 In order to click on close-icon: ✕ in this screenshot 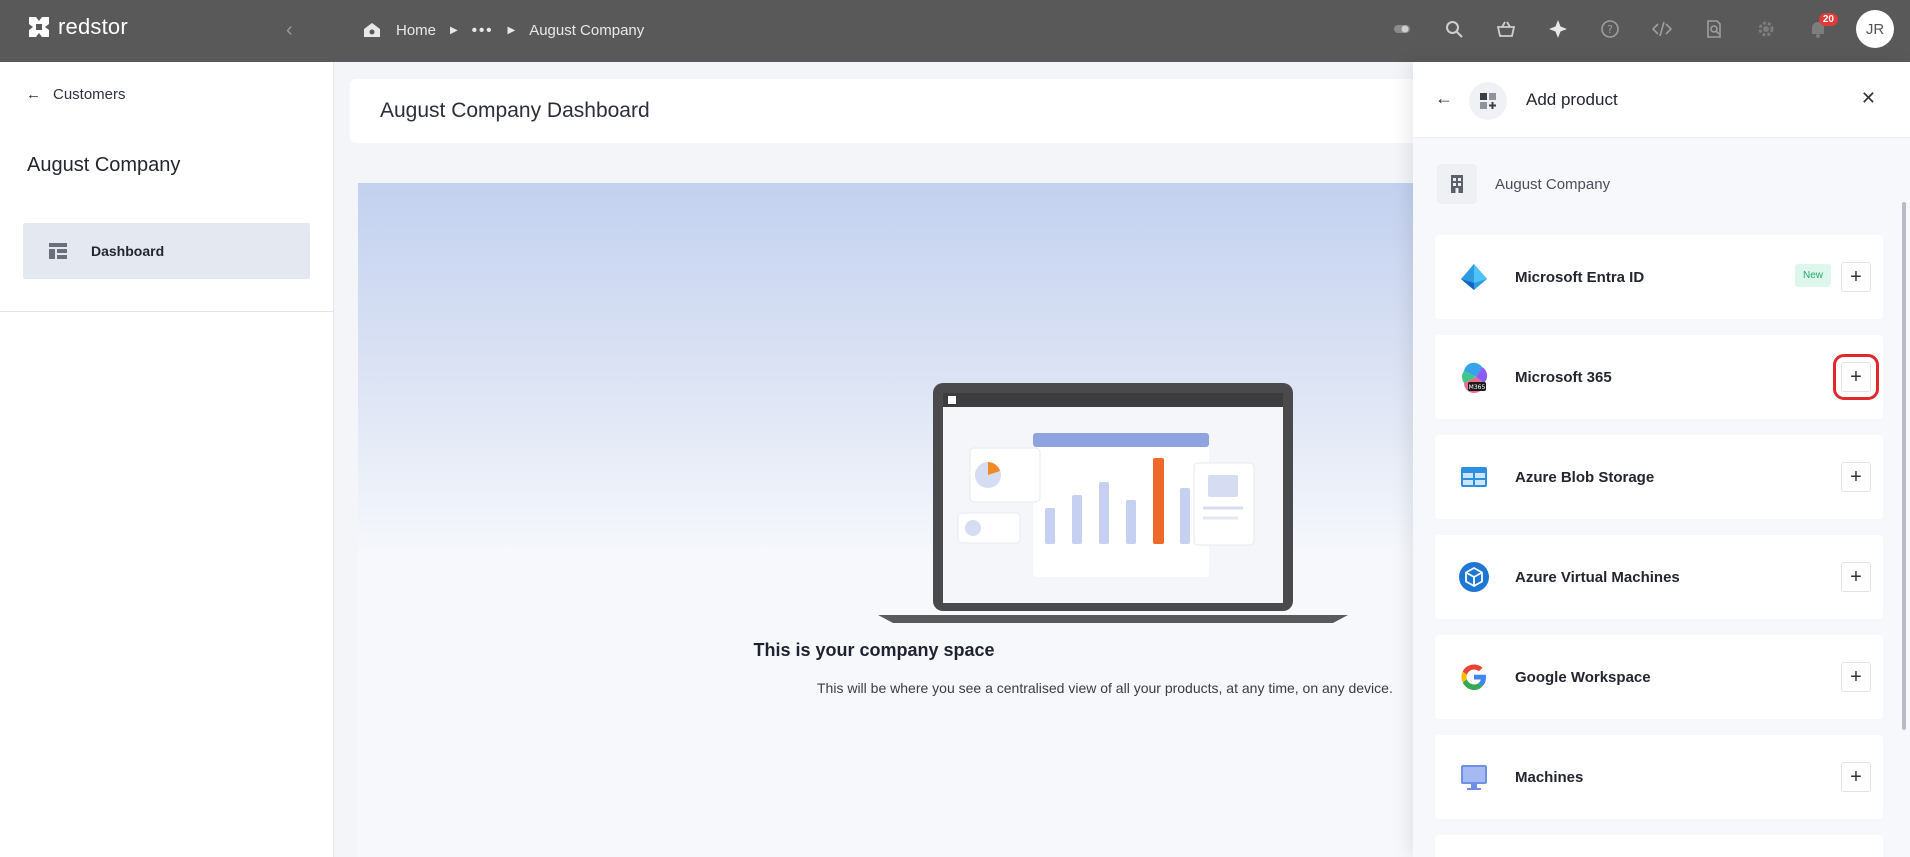, I will do `click(1868, 98)`.